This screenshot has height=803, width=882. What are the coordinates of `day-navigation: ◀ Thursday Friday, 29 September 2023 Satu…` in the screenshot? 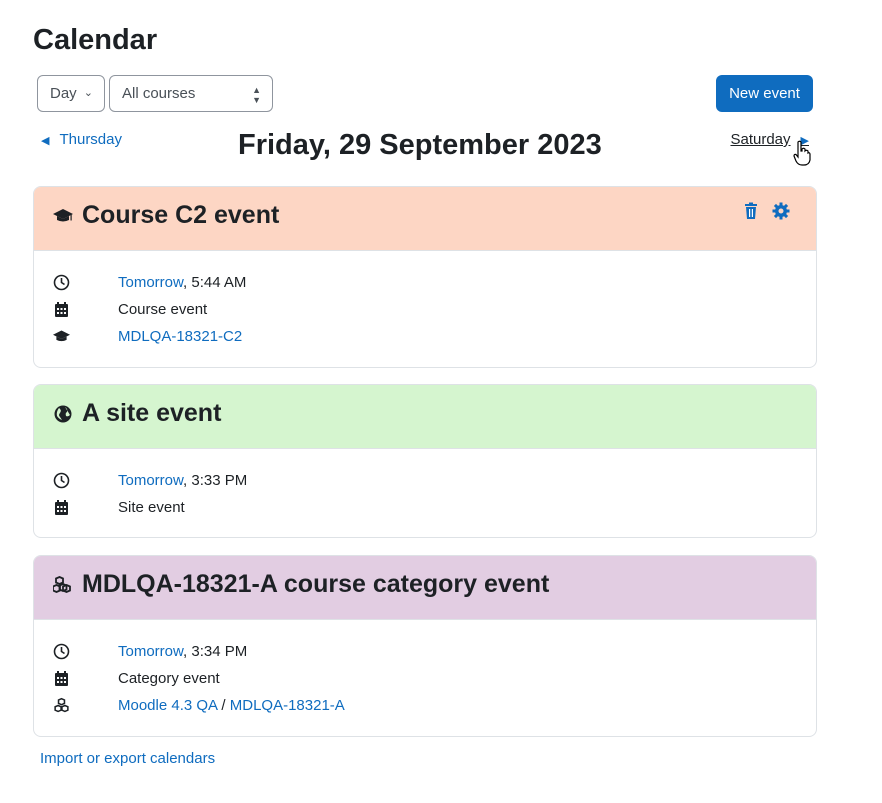 It's located at (425, 147).